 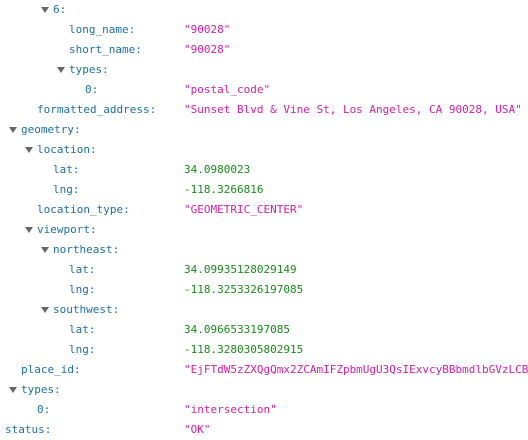 I want to click on json-number-value: 34.0980023, so click(x=217, y=169).